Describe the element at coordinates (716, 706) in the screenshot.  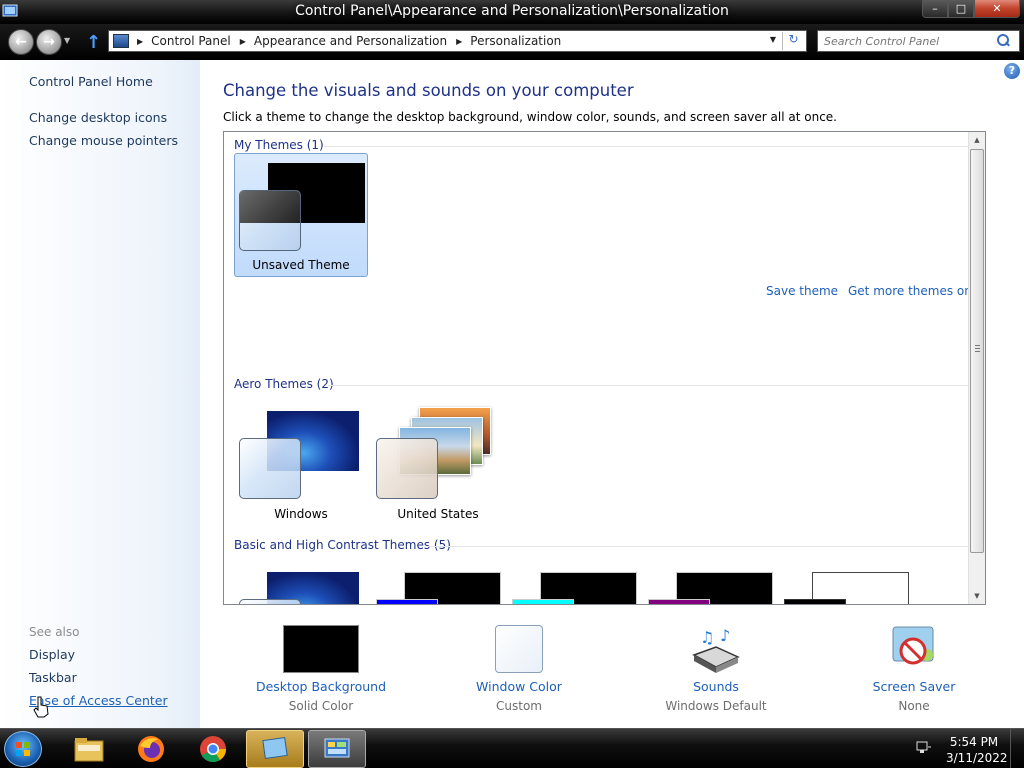
I see `sounds-value: Windows Default` at that location.